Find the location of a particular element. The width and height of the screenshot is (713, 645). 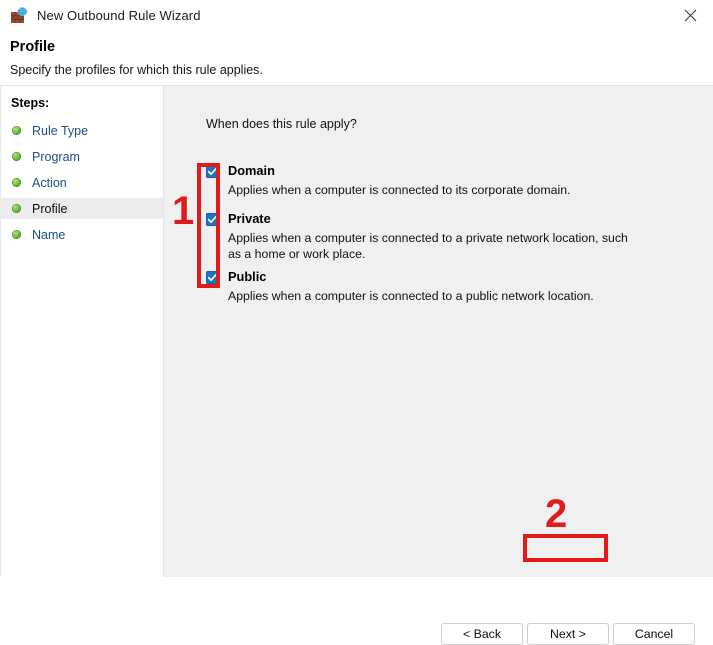

back-button: < Back is located at coordinates (482, 634).